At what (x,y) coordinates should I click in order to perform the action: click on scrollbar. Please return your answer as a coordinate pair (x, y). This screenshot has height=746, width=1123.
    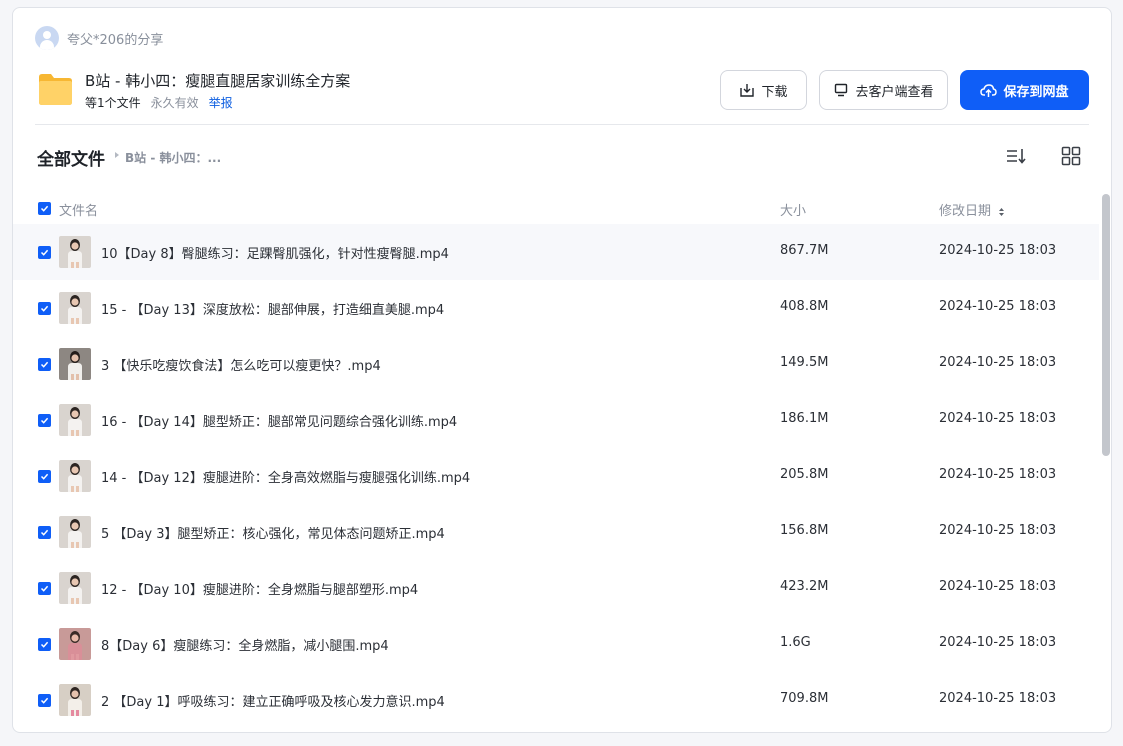
    Looking at the image, I should click on (1105, 460).